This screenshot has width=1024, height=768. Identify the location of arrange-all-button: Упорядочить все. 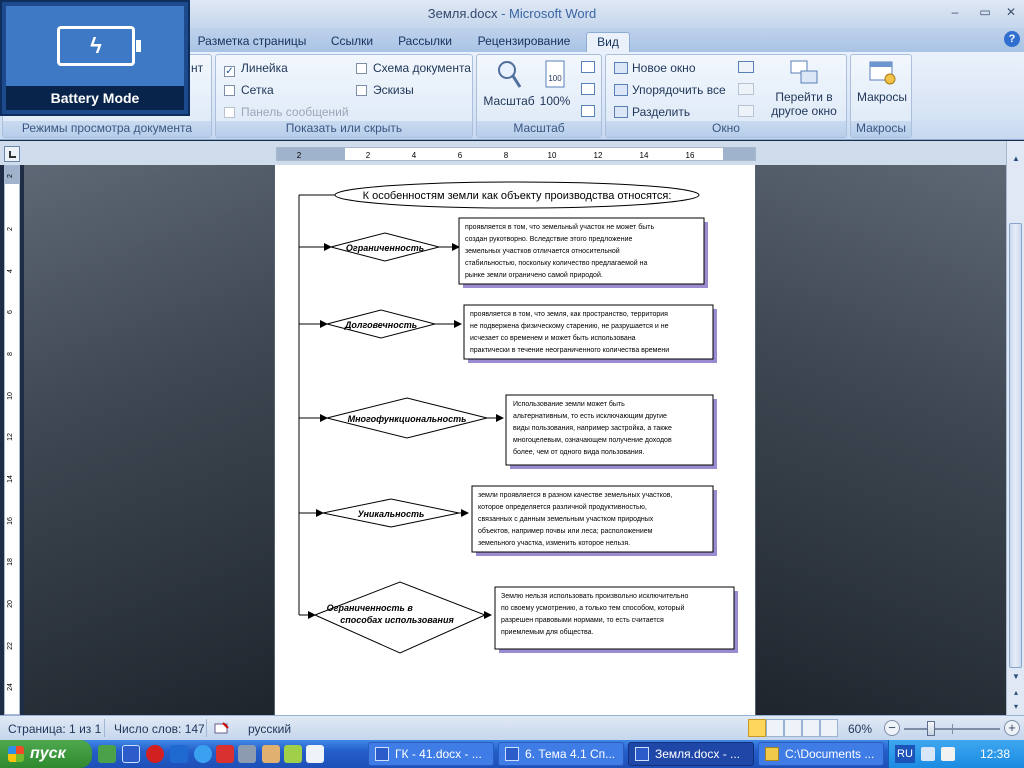
(670, 91).